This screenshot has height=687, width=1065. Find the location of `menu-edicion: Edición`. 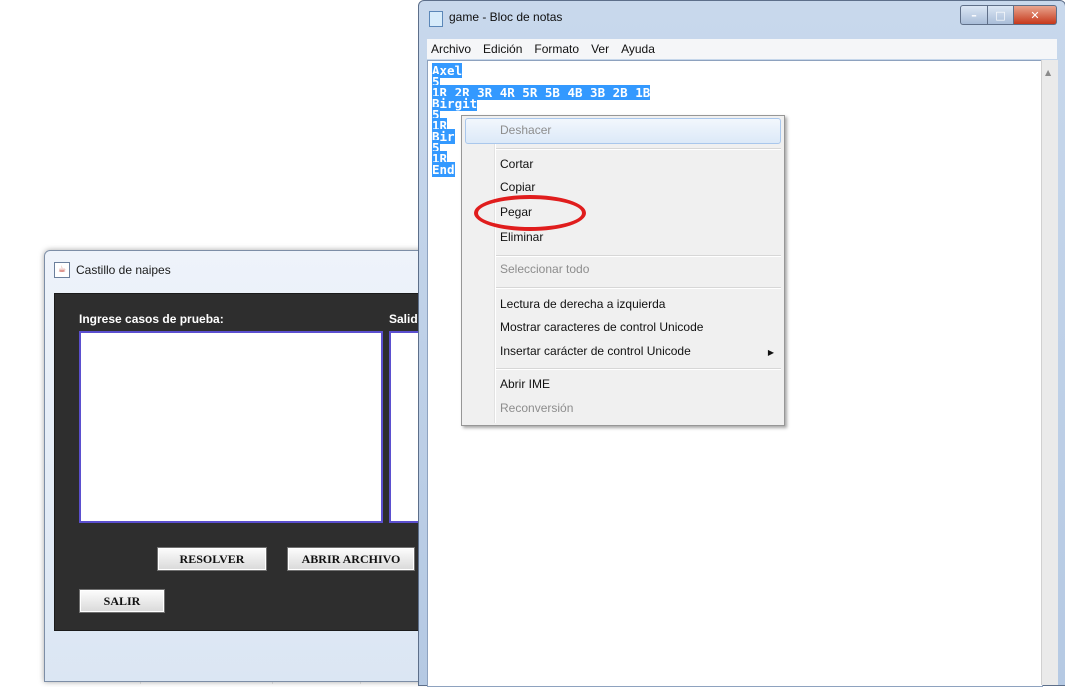

menu-edicion: Edición is located at coordinates (502, 49).